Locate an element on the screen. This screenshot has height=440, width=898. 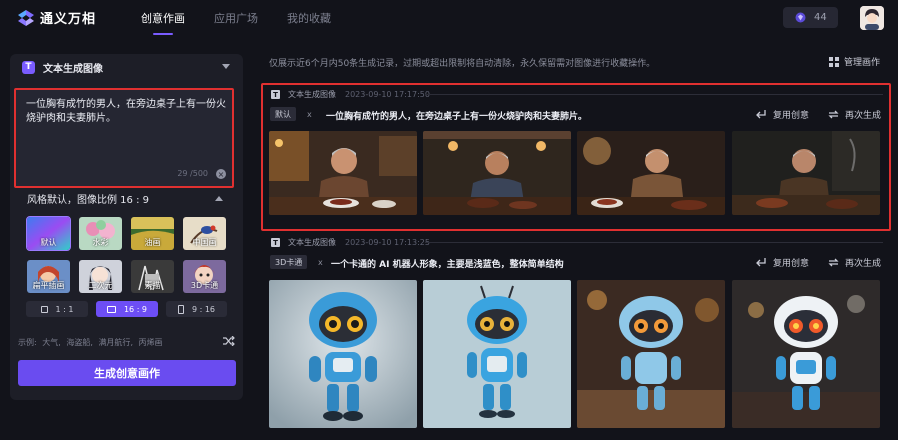
reuse-idea-button: 复用创意 is located at coordinates (782, 262).